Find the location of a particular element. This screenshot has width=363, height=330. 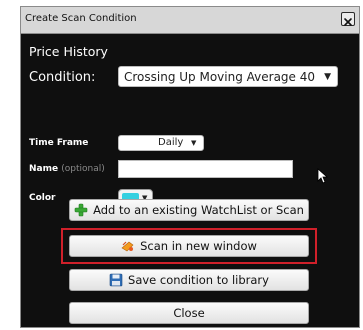

name-label-text: Name is located at coordinates (44, 169).